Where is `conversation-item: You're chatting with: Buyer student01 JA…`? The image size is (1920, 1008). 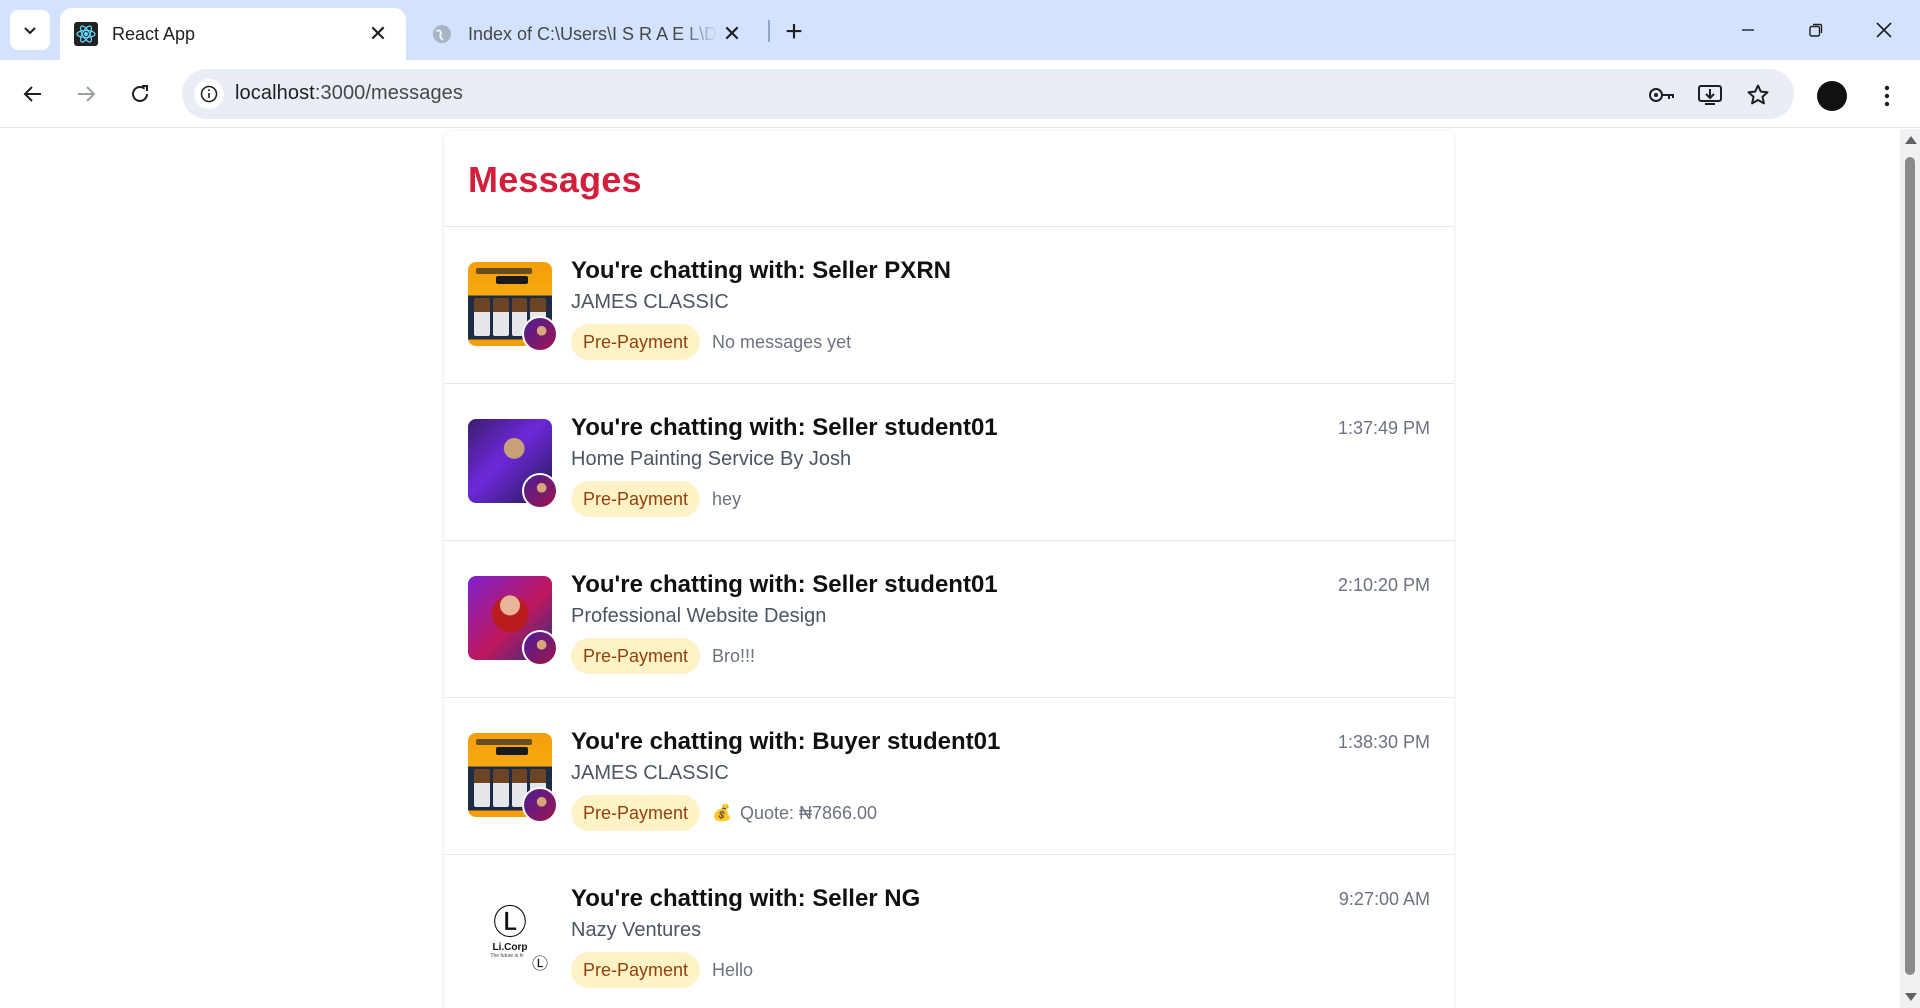 conversation-item: You're chatting with: Buyer student01 JA… is located at coordinates (949, 776).